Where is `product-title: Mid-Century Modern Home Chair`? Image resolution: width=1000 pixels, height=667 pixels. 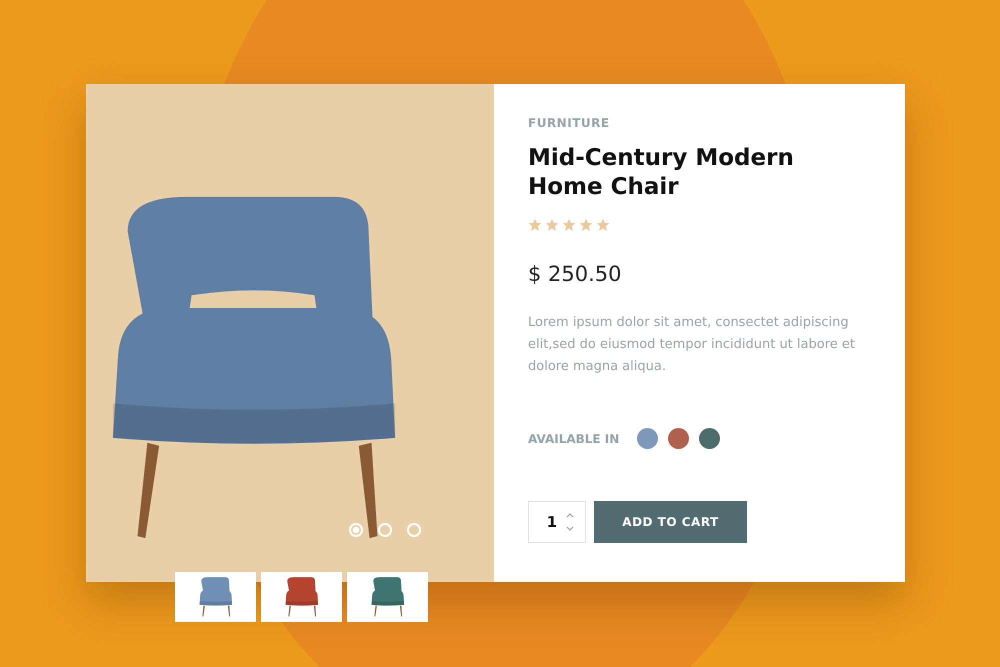
product-title: Mid-Century Modern Home Chair is located at coordinates (661, 173).